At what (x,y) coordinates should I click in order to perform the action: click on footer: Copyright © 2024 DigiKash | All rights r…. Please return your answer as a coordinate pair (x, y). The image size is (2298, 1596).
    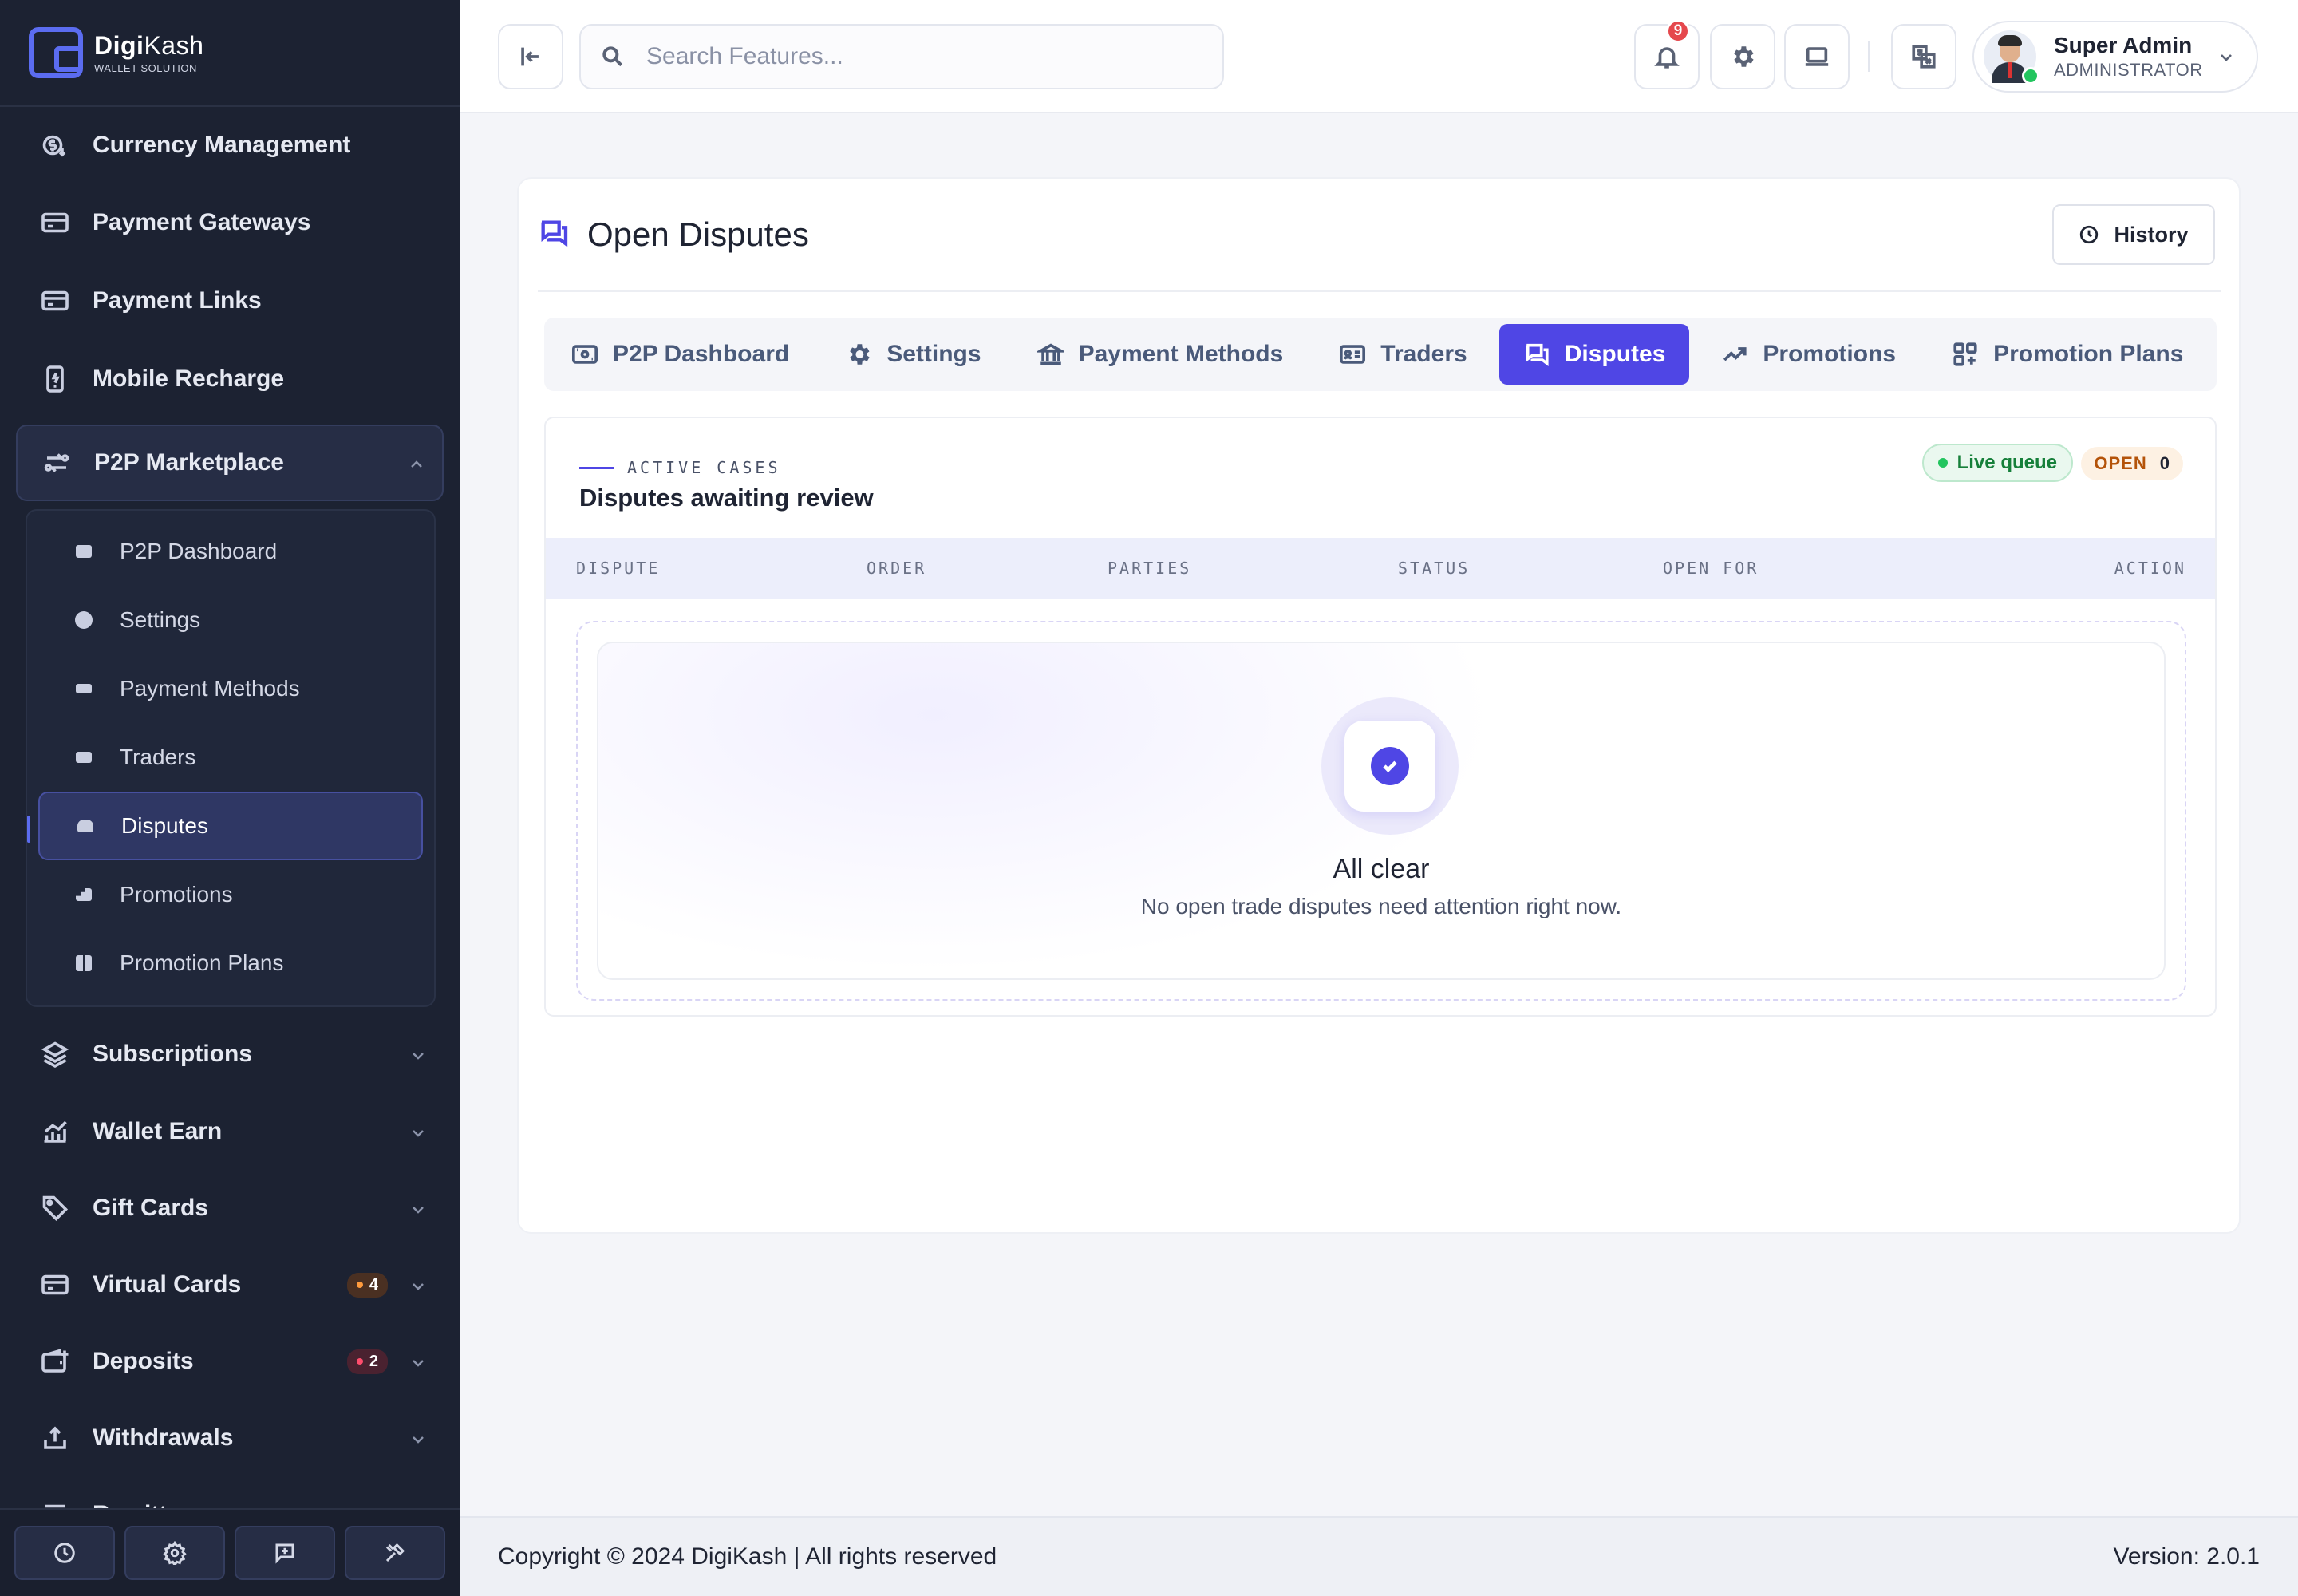
    Looking at the image, I should click on (1379, 1556).